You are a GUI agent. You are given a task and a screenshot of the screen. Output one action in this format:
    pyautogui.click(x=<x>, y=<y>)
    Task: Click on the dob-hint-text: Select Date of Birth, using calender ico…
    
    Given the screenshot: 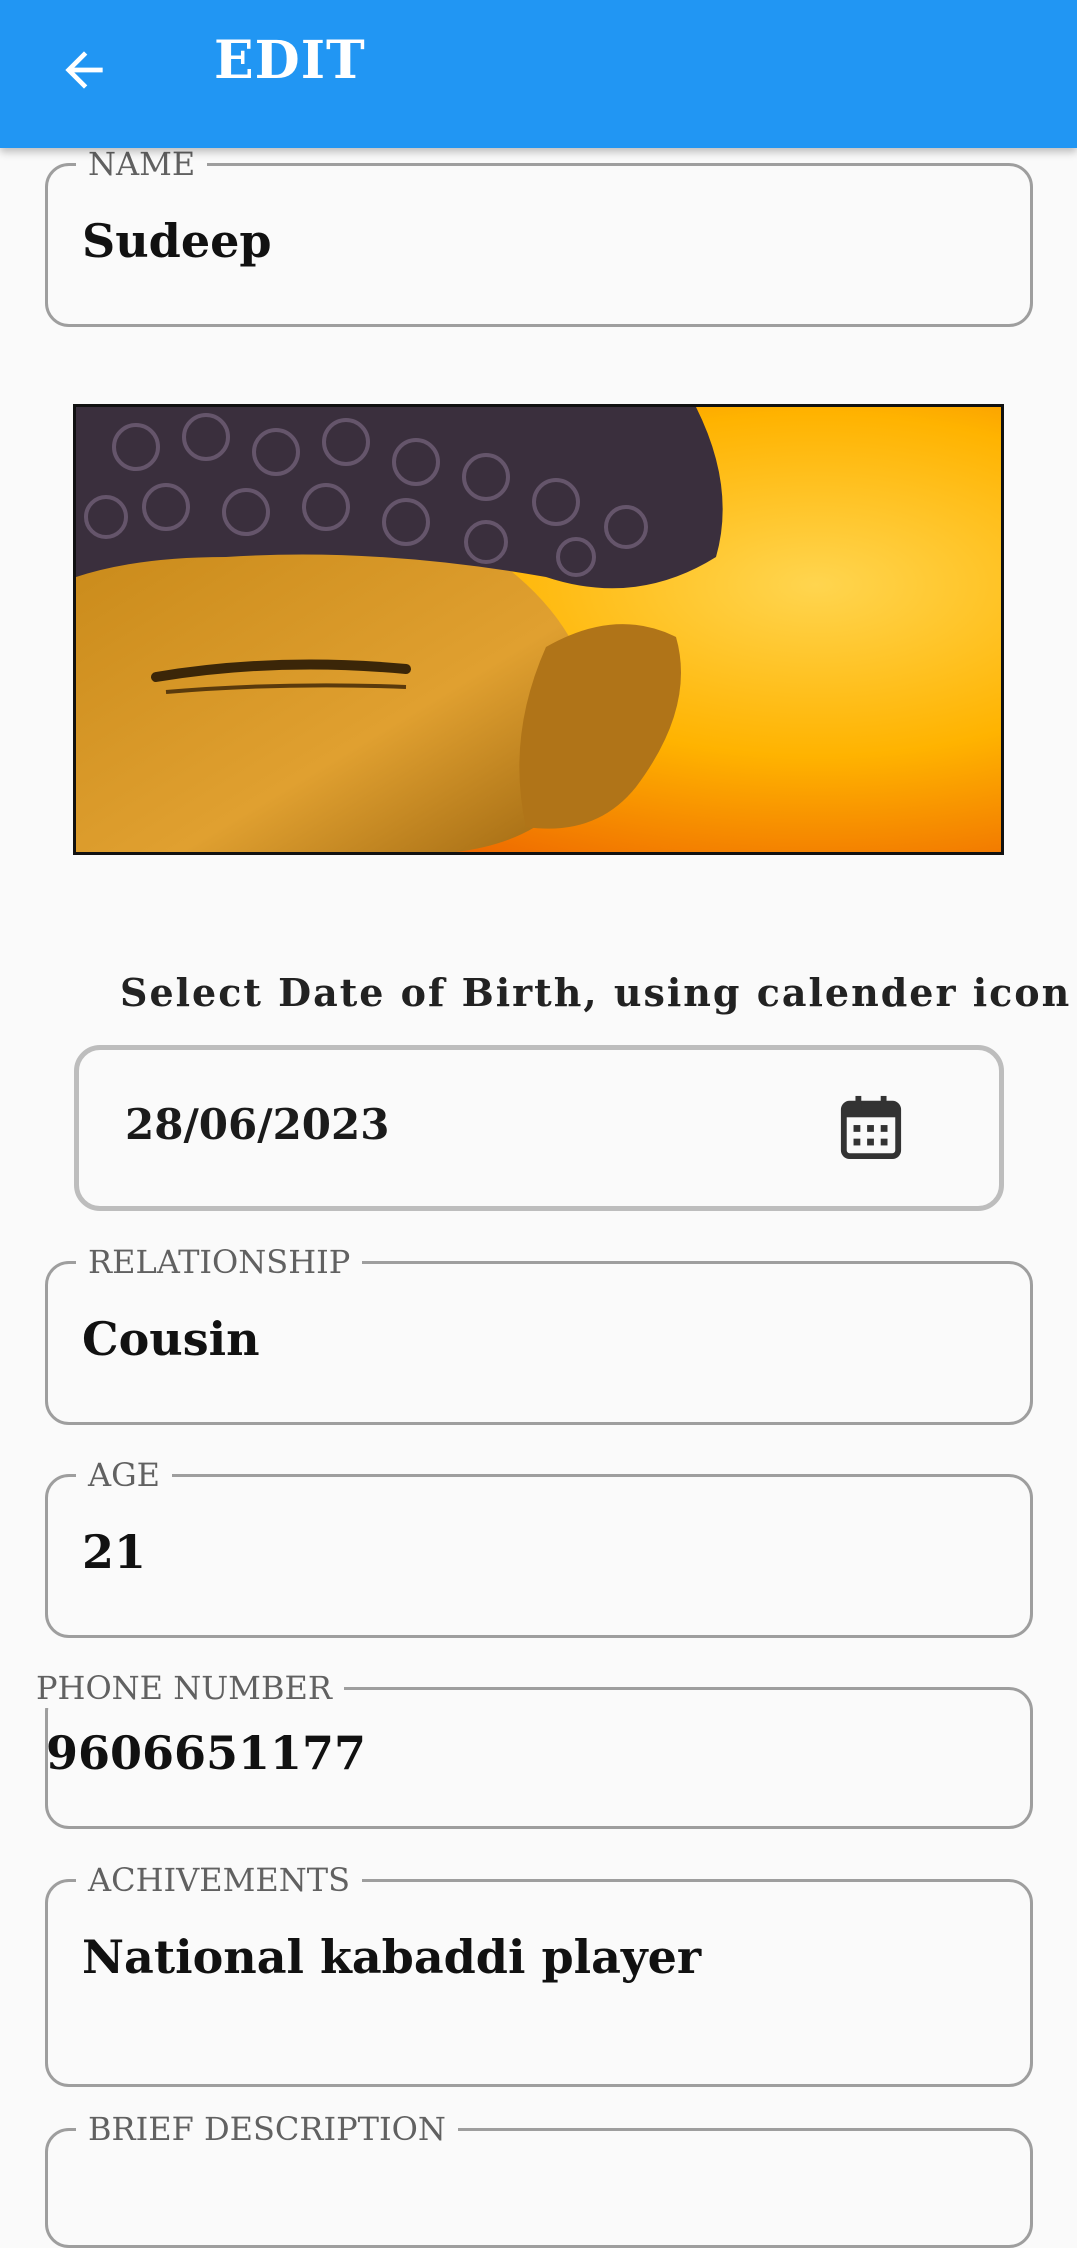 What is the action you would take?
    pyautogui.click(x=596, y=992)
    